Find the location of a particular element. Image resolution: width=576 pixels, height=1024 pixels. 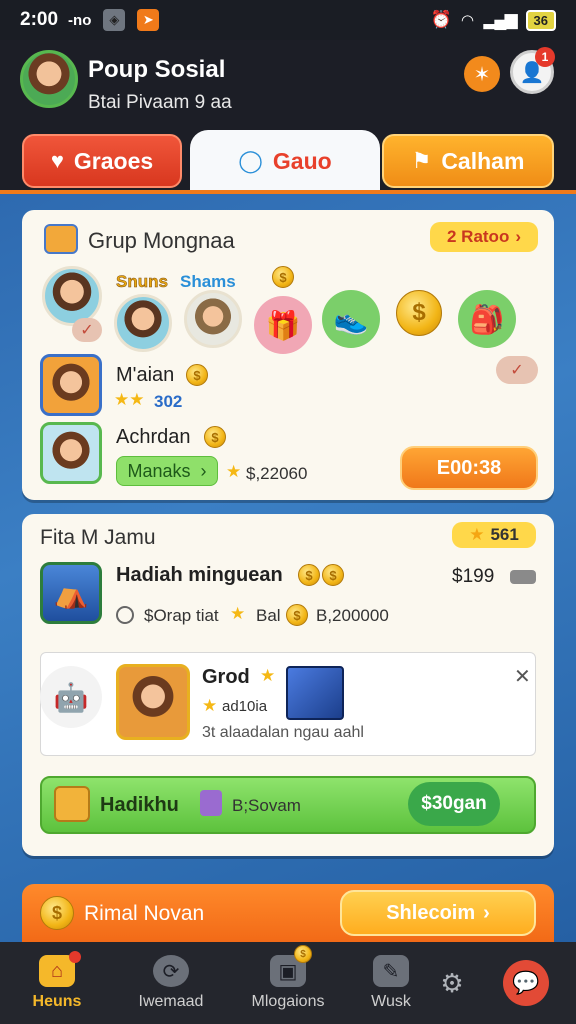

manaks-button: Manaks › is located at coordinates (167, 471).